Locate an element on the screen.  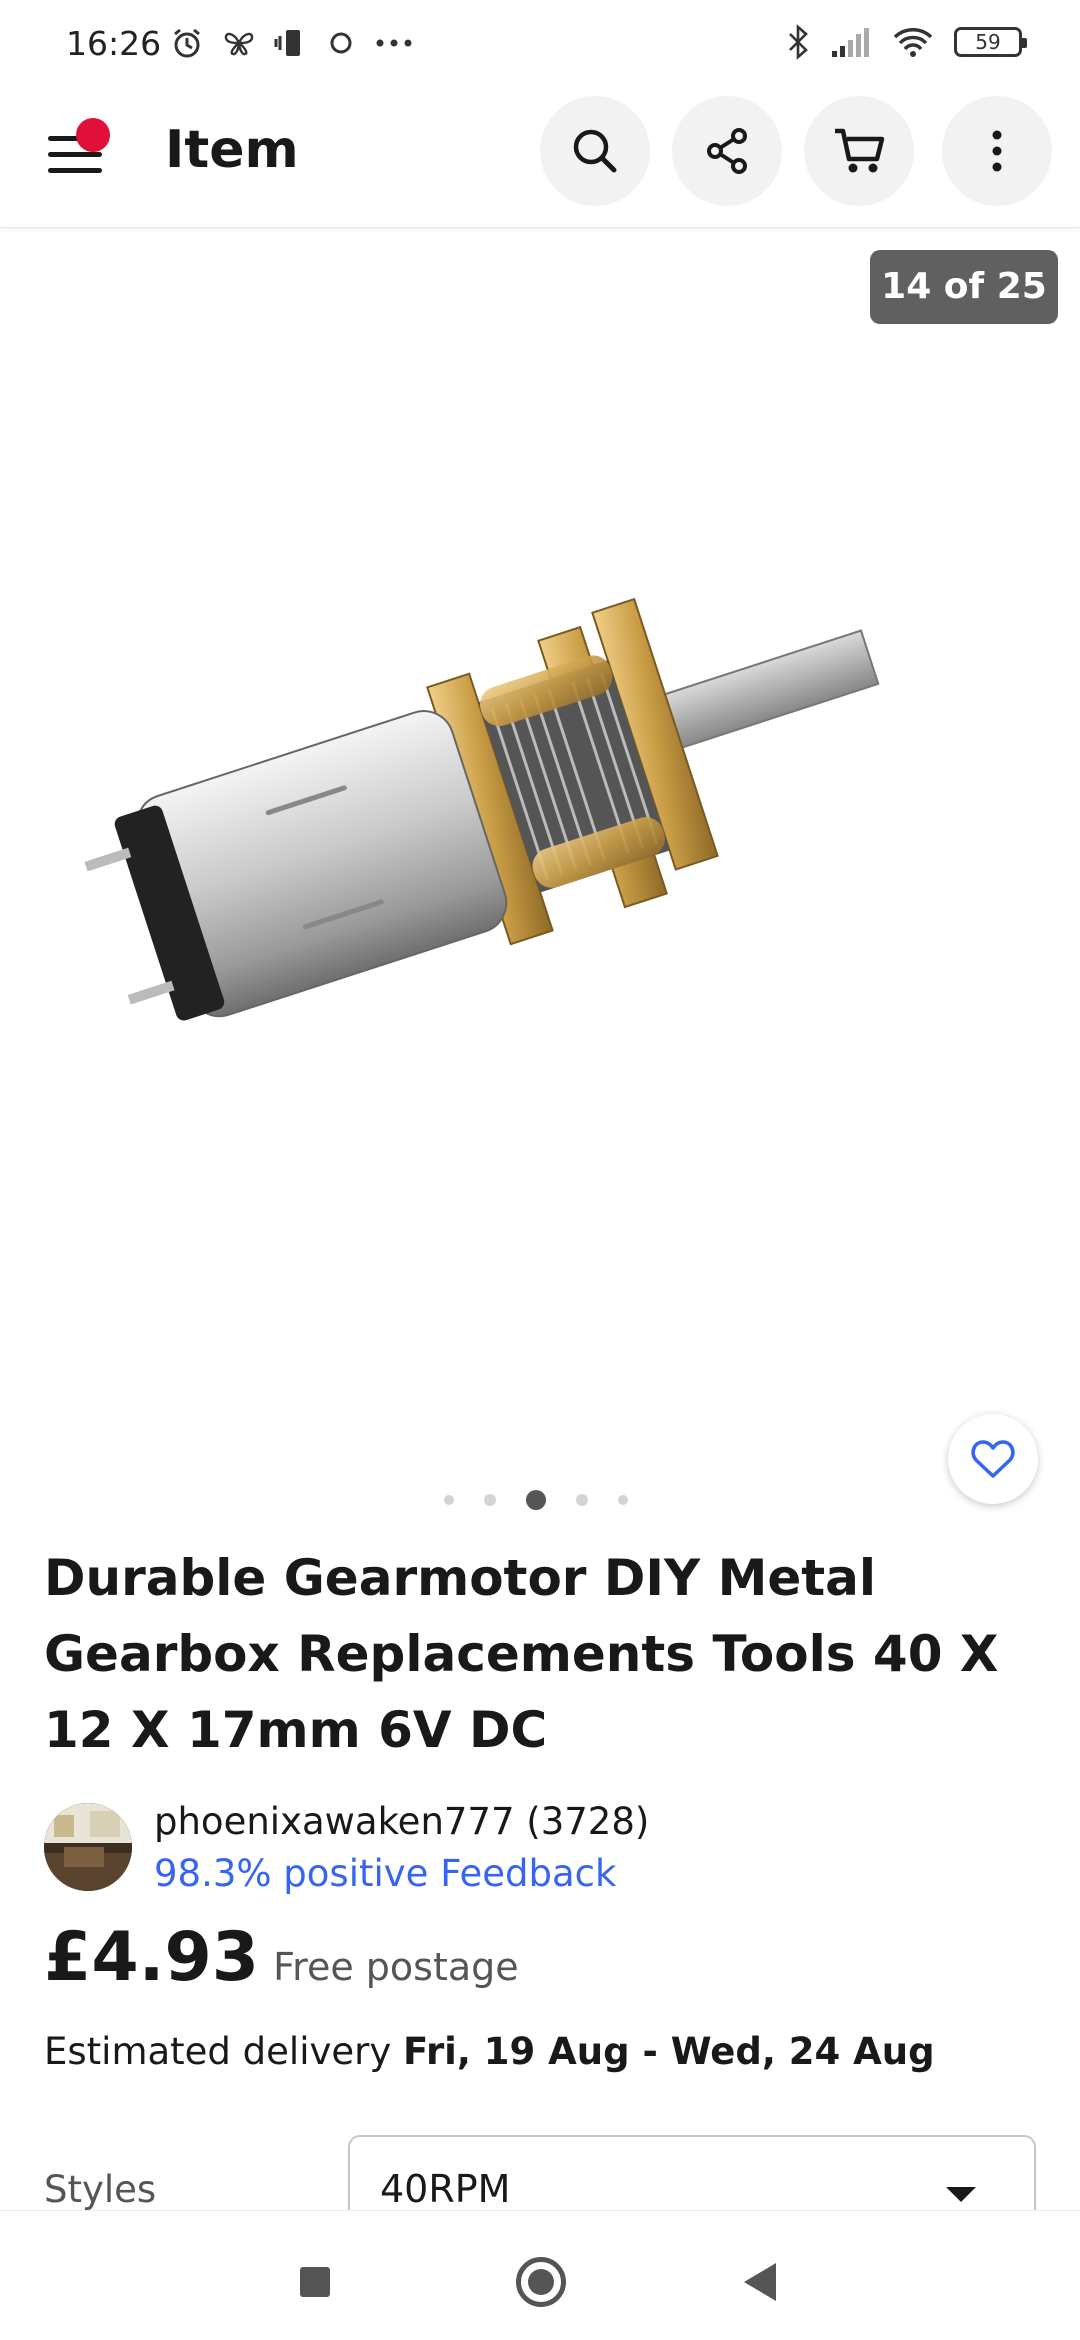
circle-icon is located at coordinates (341, 43).